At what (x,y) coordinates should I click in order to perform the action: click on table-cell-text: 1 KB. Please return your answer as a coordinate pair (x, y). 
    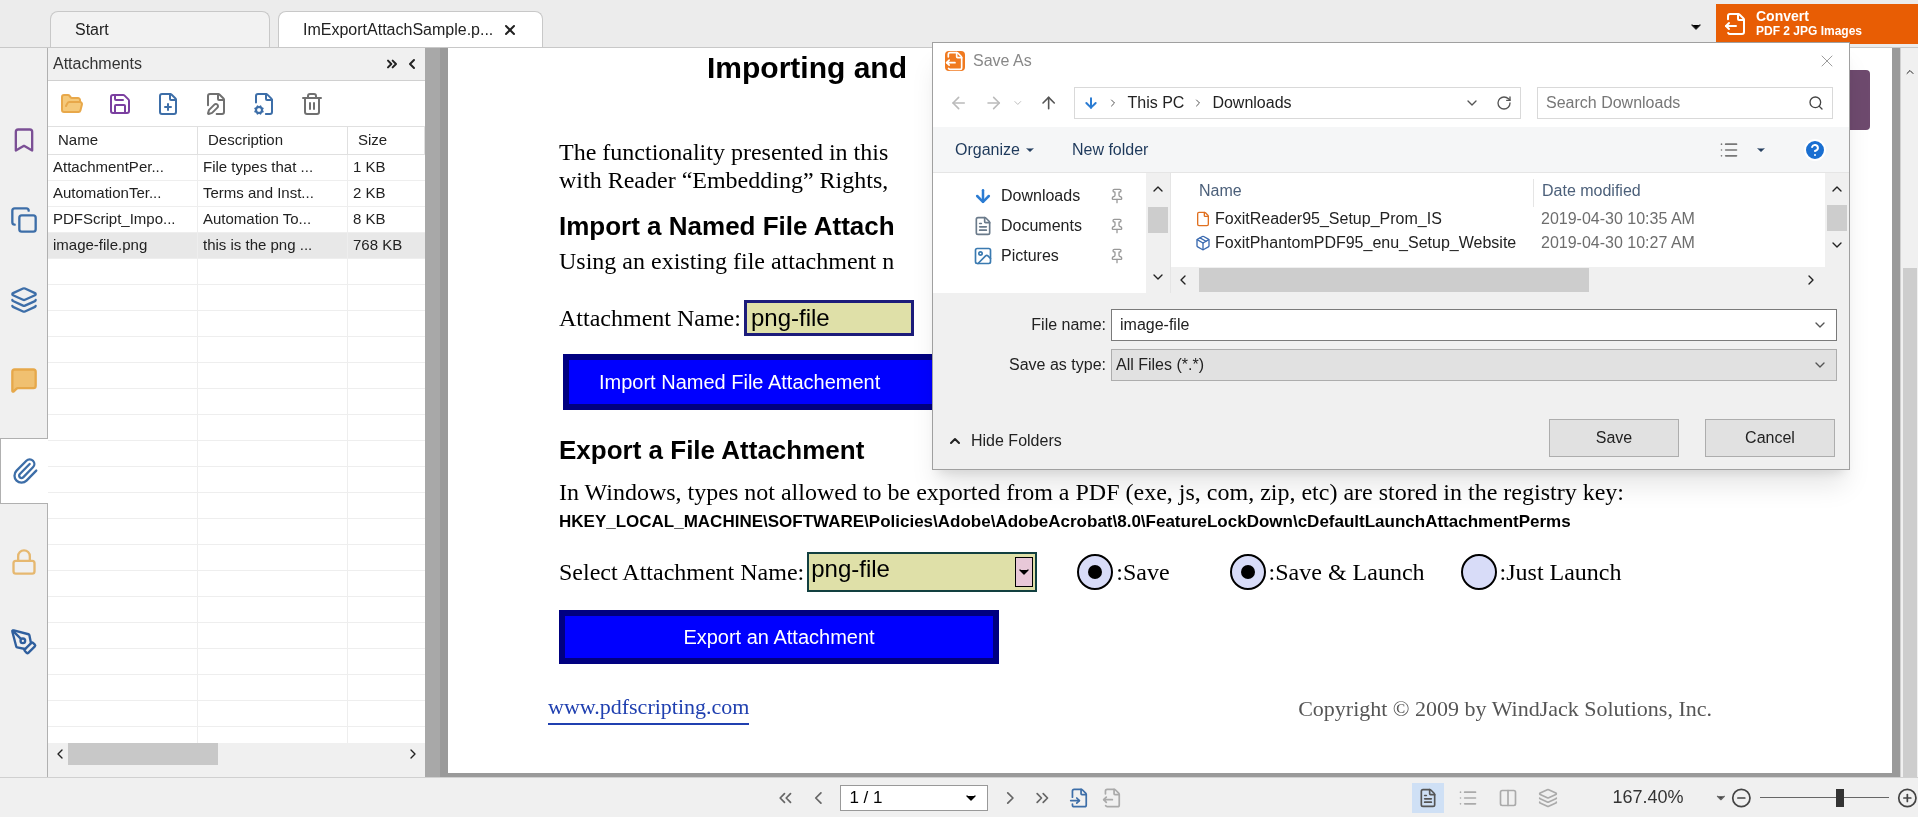
    Looking at the image, I should click on (369, 167).